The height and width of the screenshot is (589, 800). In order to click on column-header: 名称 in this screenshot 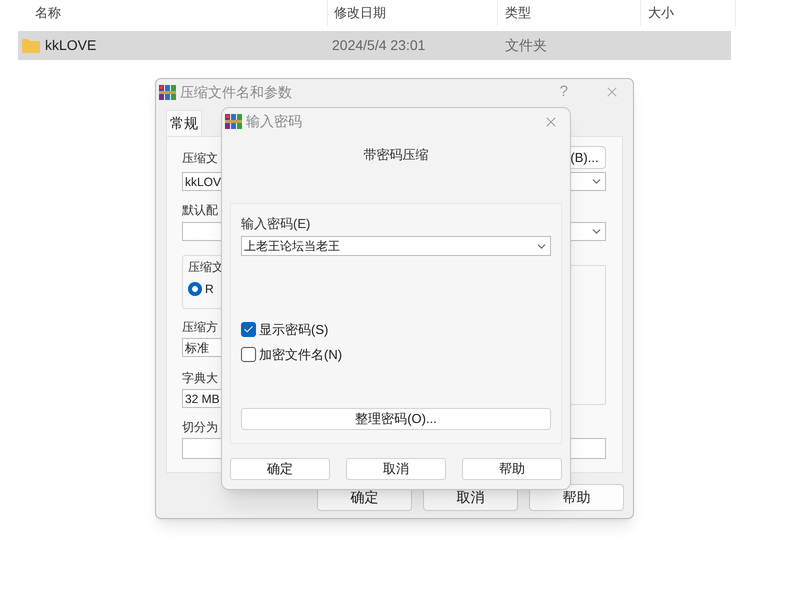, I will do `click(48, 13)`.